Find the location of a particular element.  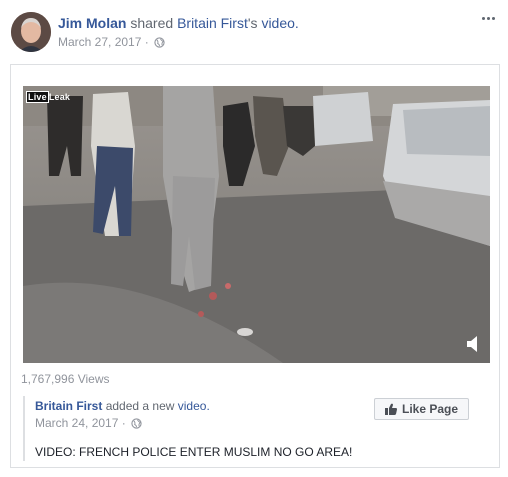

original-date-line: March 24, 2017 · is located at coordinates (88, 423).